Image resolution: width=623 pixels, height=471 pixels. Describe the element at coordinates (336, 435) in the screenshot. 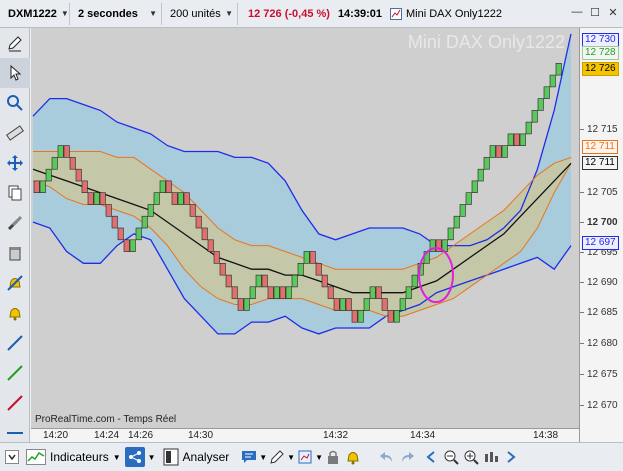

I see `x-tick: 14:32` at that location.